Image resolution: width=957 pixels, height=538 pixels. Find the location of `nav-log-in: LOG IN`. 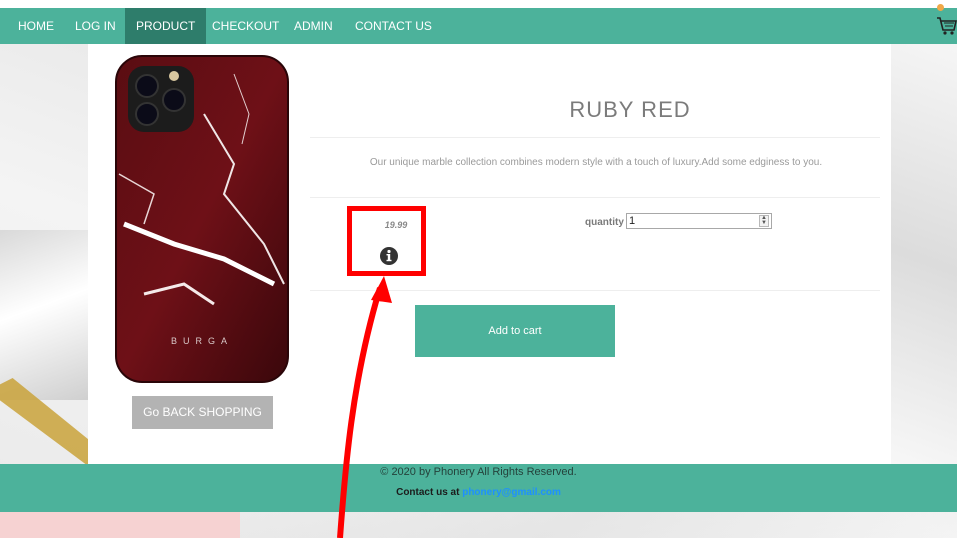

nav-log-in: LOG IN is located at coordinates (95, 26).